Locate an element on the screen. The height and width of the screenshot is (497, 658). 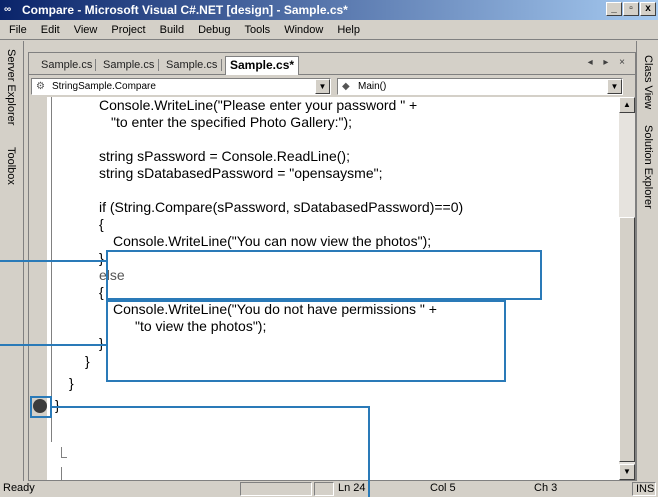
breakpoint-icon is located at coordinates (40, 406).